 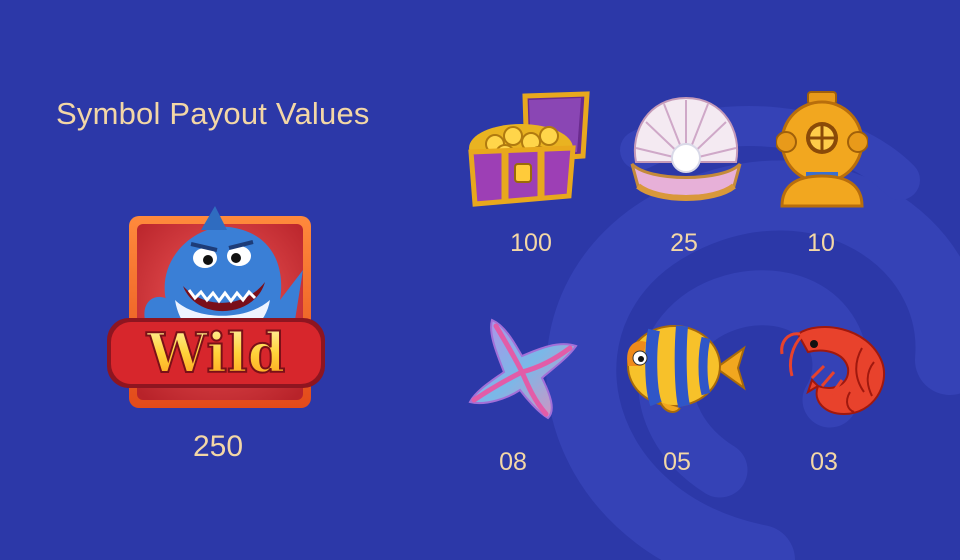 I want to click on treasure-chest-icon, so click(x=529, y=149).